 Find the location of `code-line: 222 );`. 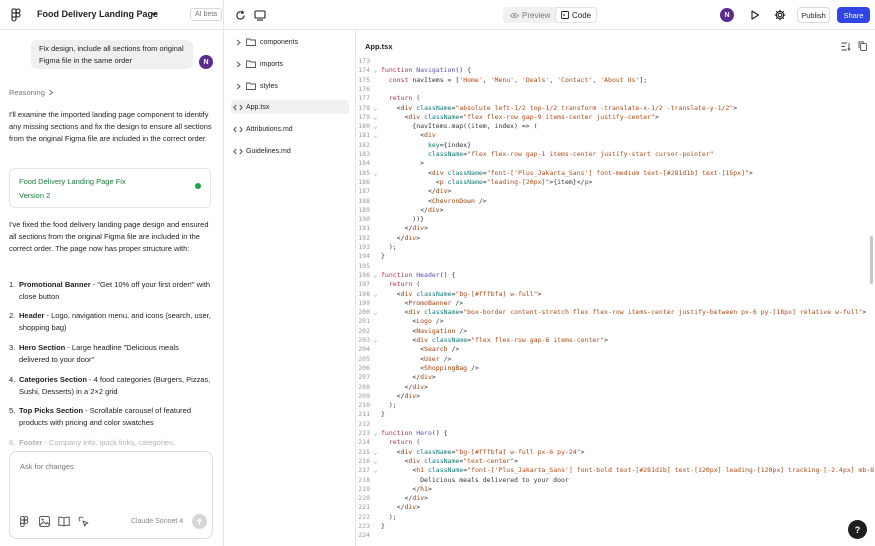

code-line: 222 ); is located at coordinates (615, 517).